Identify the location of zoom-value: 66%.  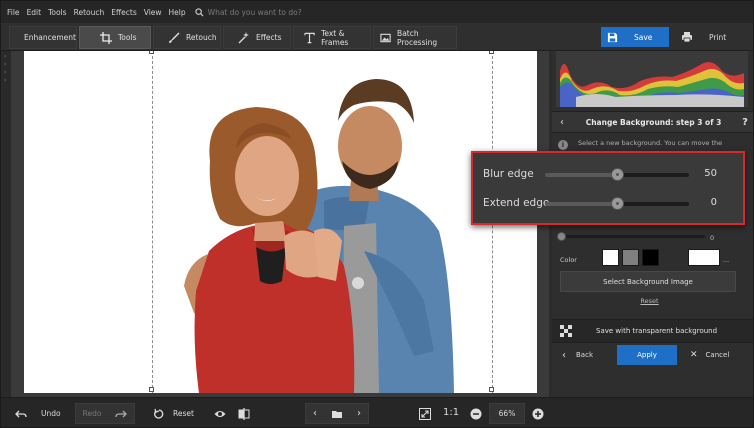
(507, 413).